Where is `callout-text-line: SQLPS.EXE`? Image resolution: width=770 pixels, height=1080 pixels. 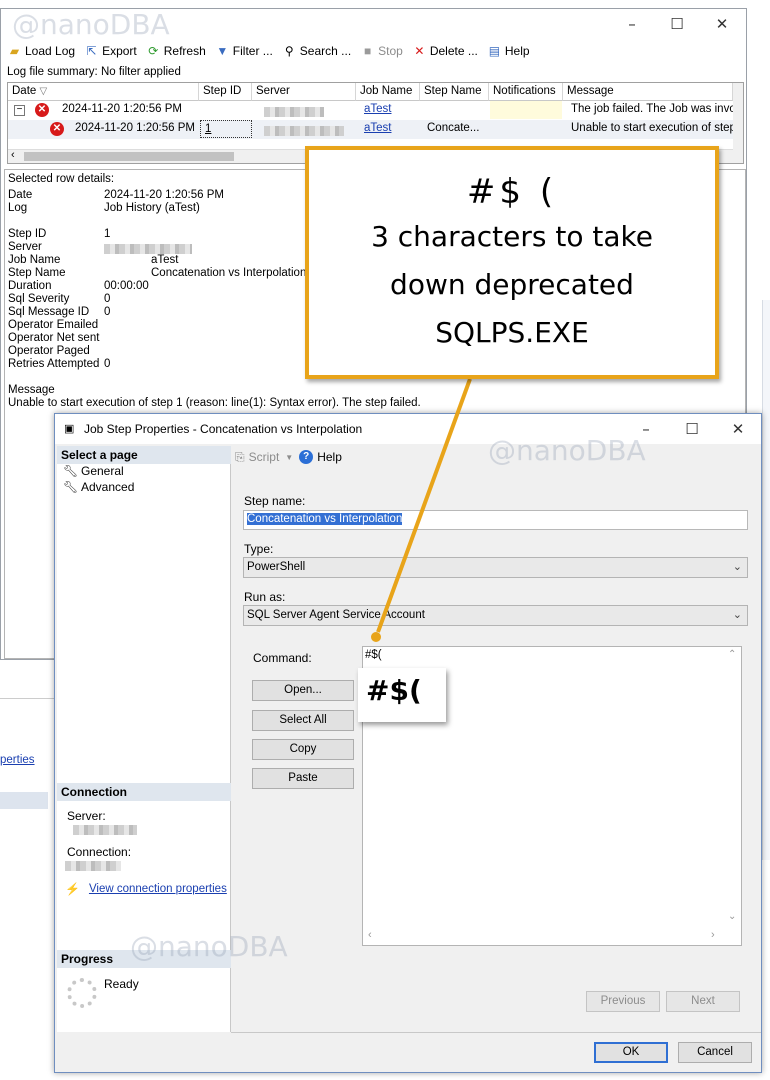 callout-text-line: SQLPS.EXE is located at coordinates (512, 332).